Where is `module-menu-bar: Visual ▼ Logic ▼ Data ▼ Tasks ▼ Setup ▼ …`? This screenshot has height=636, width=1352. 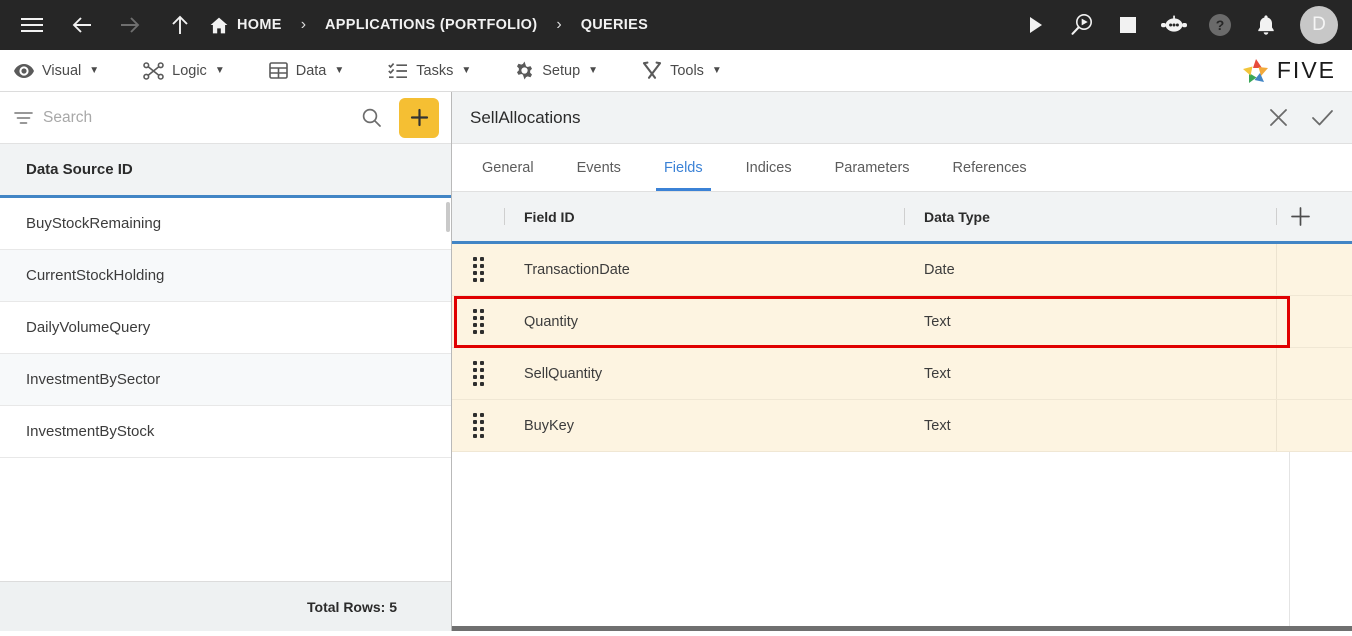 module-menu-bar: Visual ▼ Logic ▼ Data ▼ Tasks ▼ Setup ▼ … is located at coordinates (676, 71).